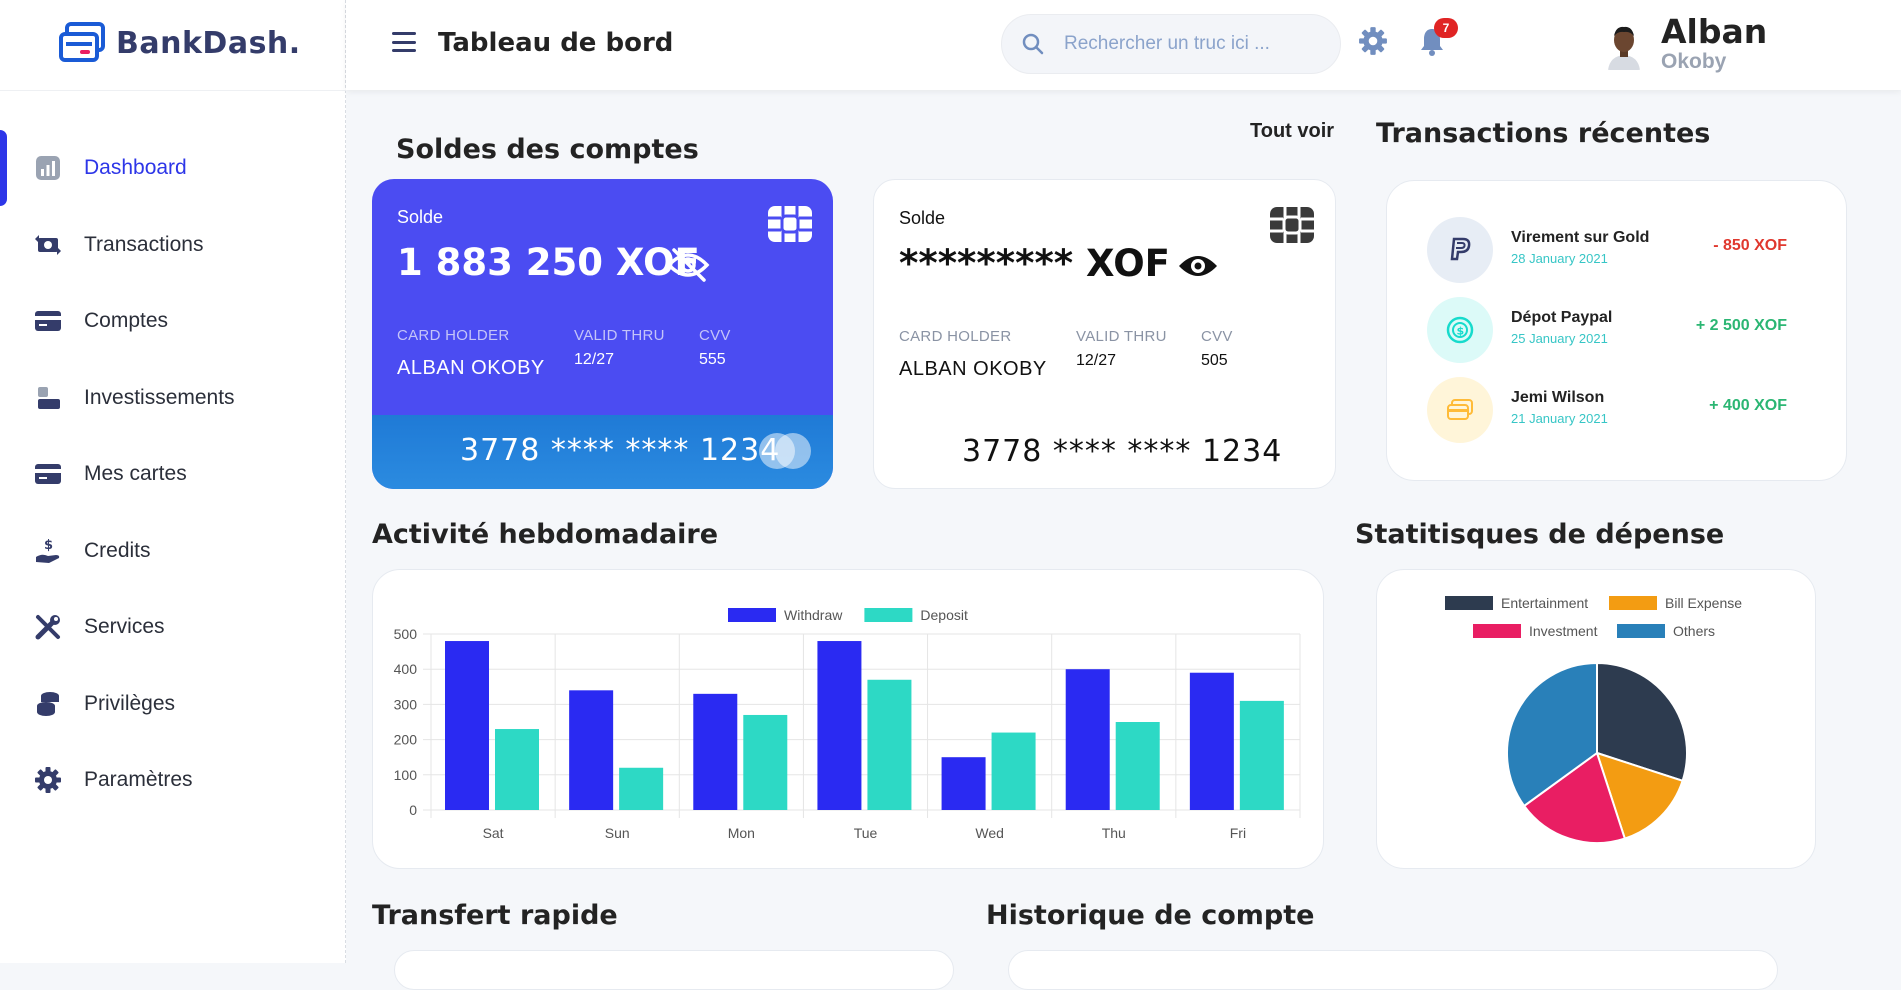  I want to click on transaction-date: 25 January 2021, so click(1559, 338).